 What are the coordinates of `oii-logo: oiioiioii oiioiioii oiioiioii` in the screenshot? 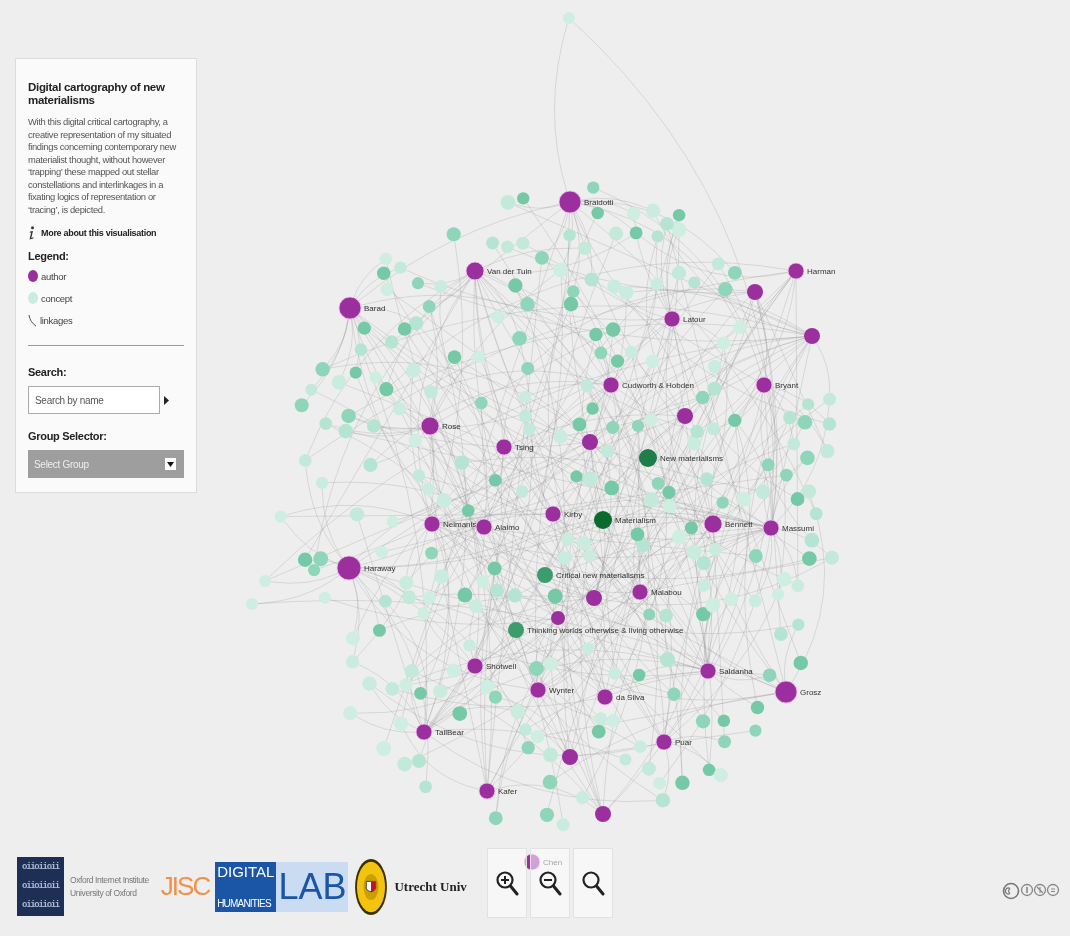 It's located at (40, 886).